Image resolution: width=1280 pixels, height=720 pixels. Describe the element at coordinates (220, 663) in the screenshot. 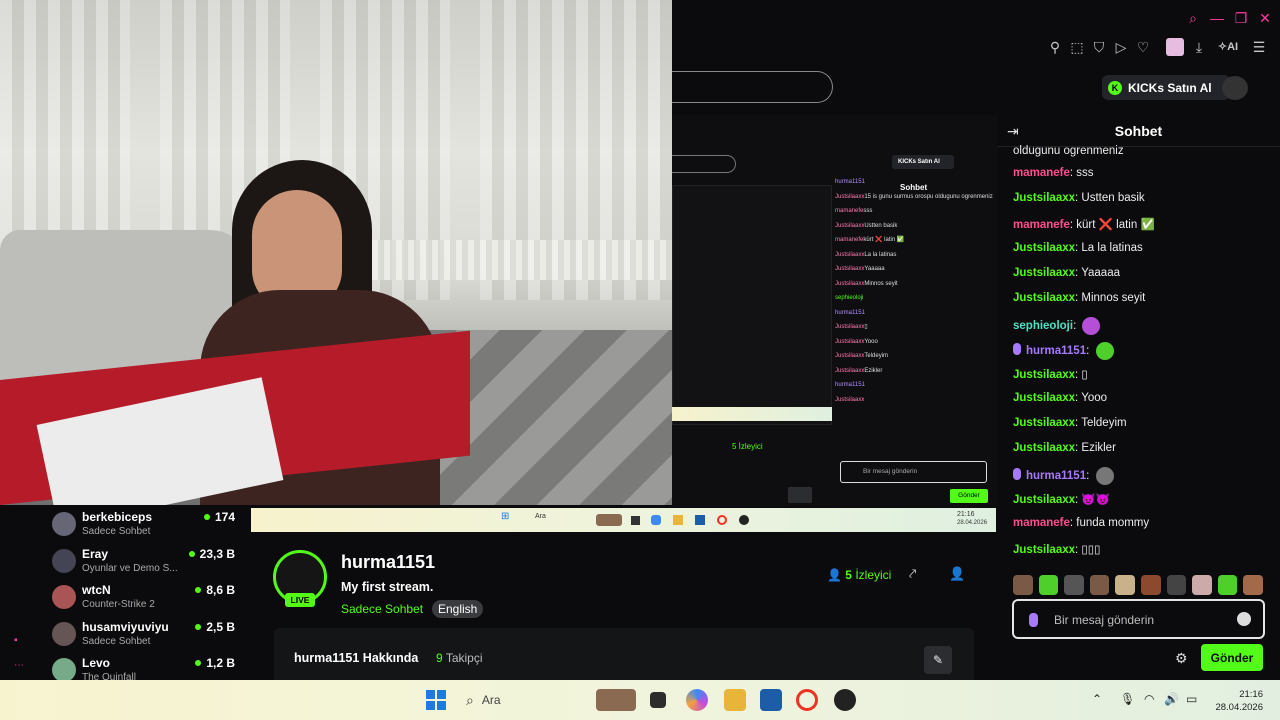

I see `channel-viewer-count: 1,2 B` at that location.